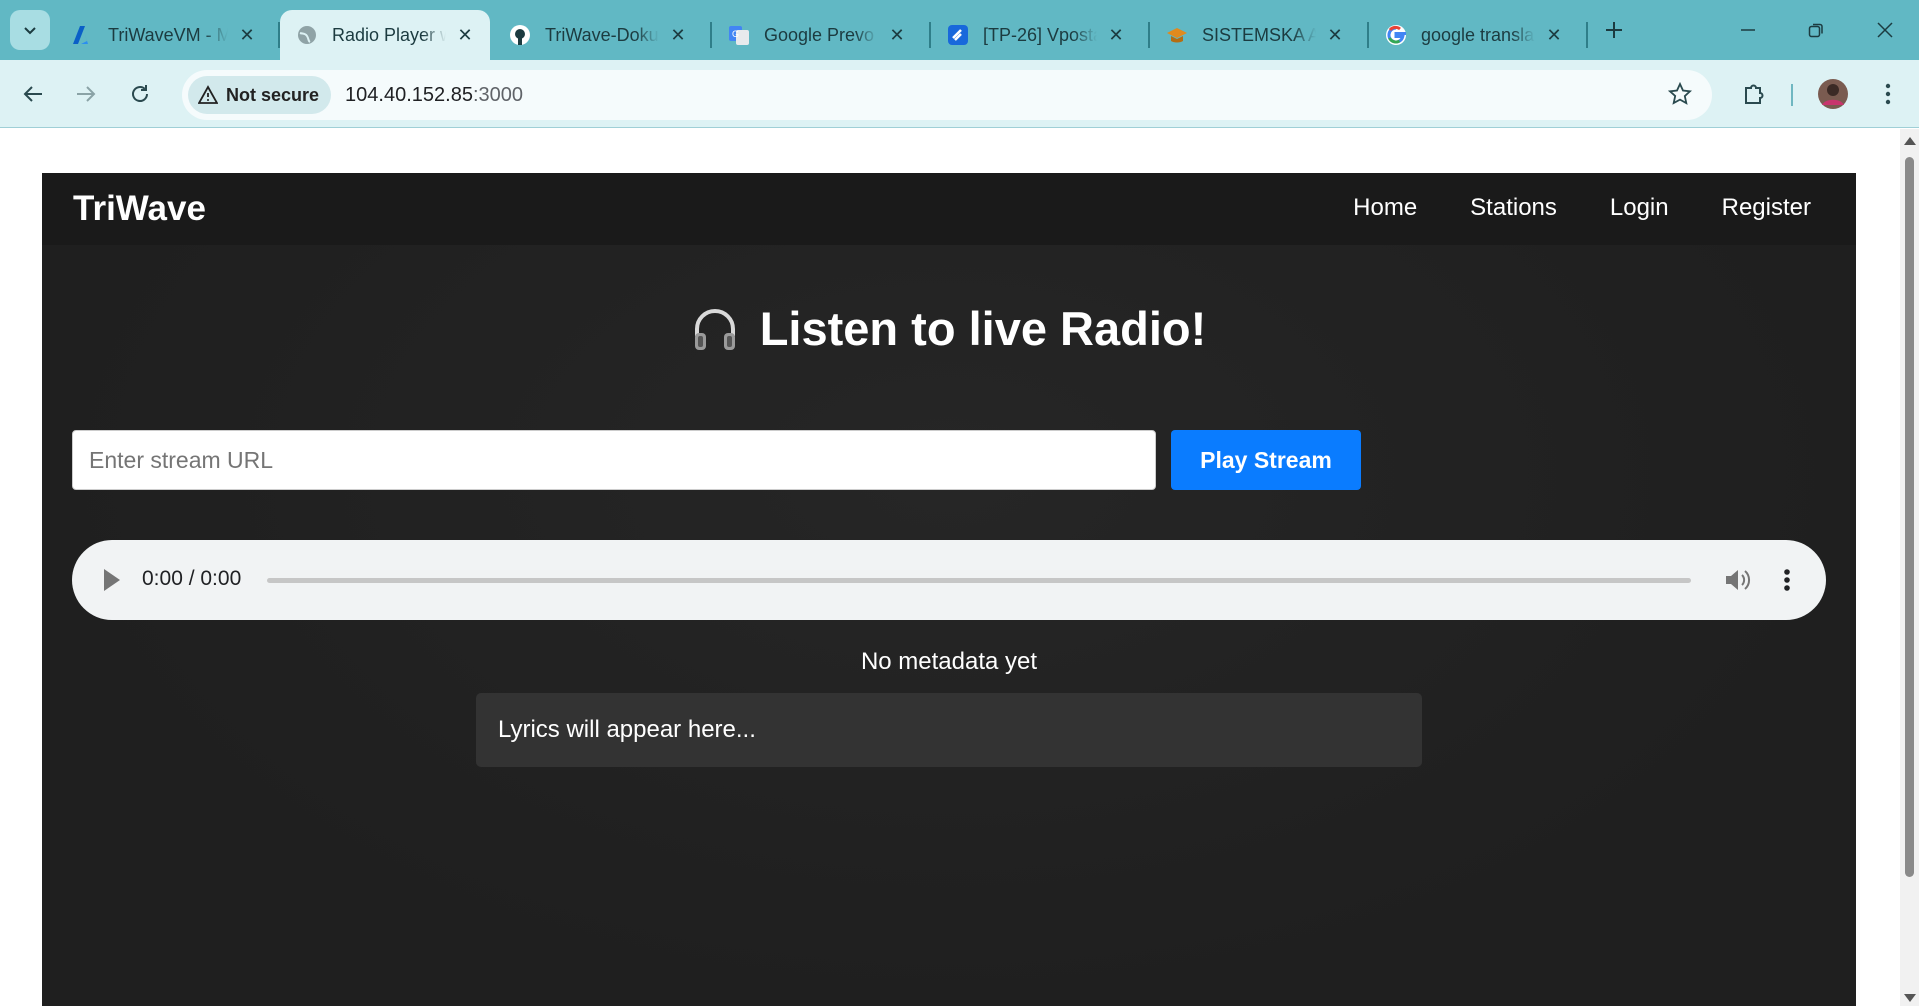  I want to click on nav-login: Login, so click(1639, 208).